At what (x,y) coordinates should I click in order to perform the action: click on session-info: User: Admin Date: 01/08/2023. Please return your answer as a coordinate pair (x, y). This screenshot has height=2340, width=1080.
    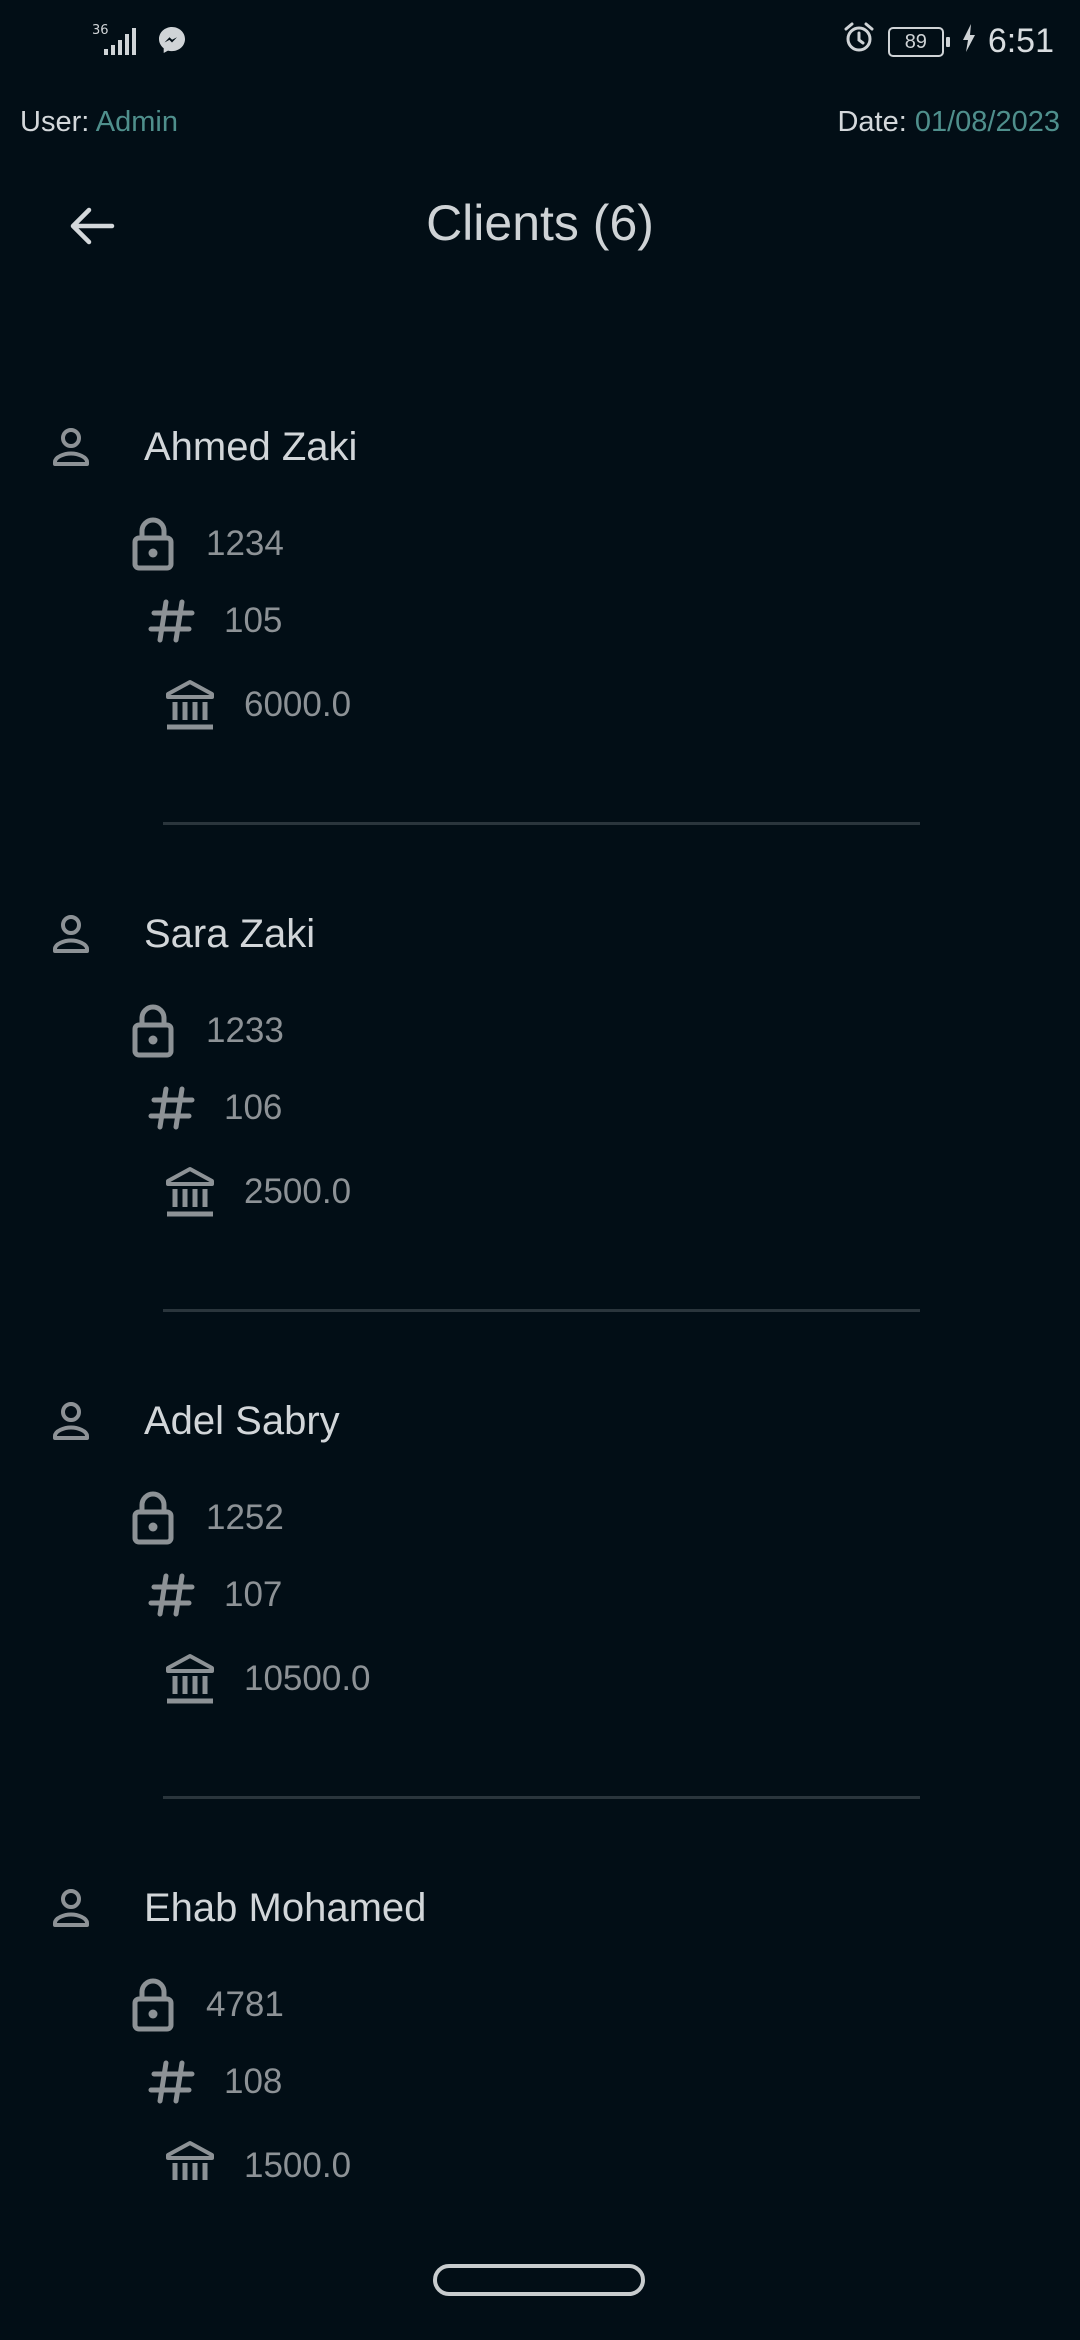
    Looking at the image, I should click on (540, 128).